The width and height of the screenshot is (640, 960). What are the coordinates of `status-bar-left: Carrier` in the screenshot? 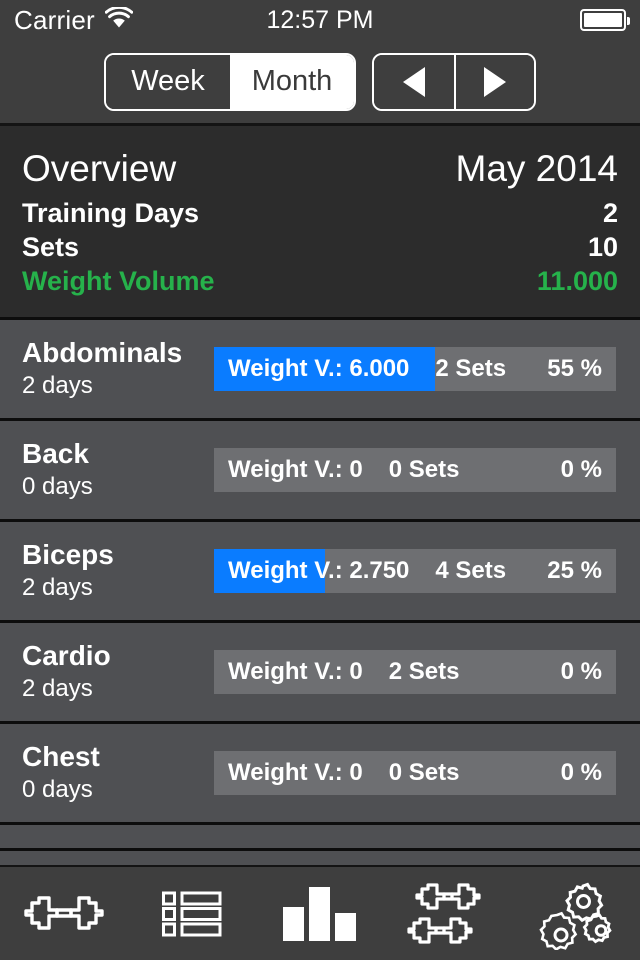 It's located at (74, 20).